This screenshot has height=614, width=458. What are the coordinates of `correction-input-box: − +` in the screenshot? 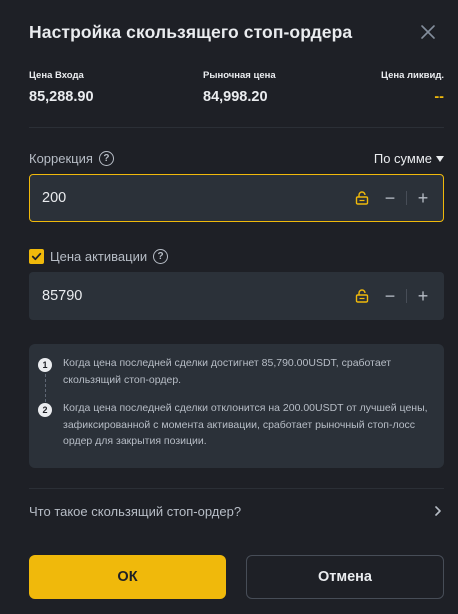 It's located at (236, 198).